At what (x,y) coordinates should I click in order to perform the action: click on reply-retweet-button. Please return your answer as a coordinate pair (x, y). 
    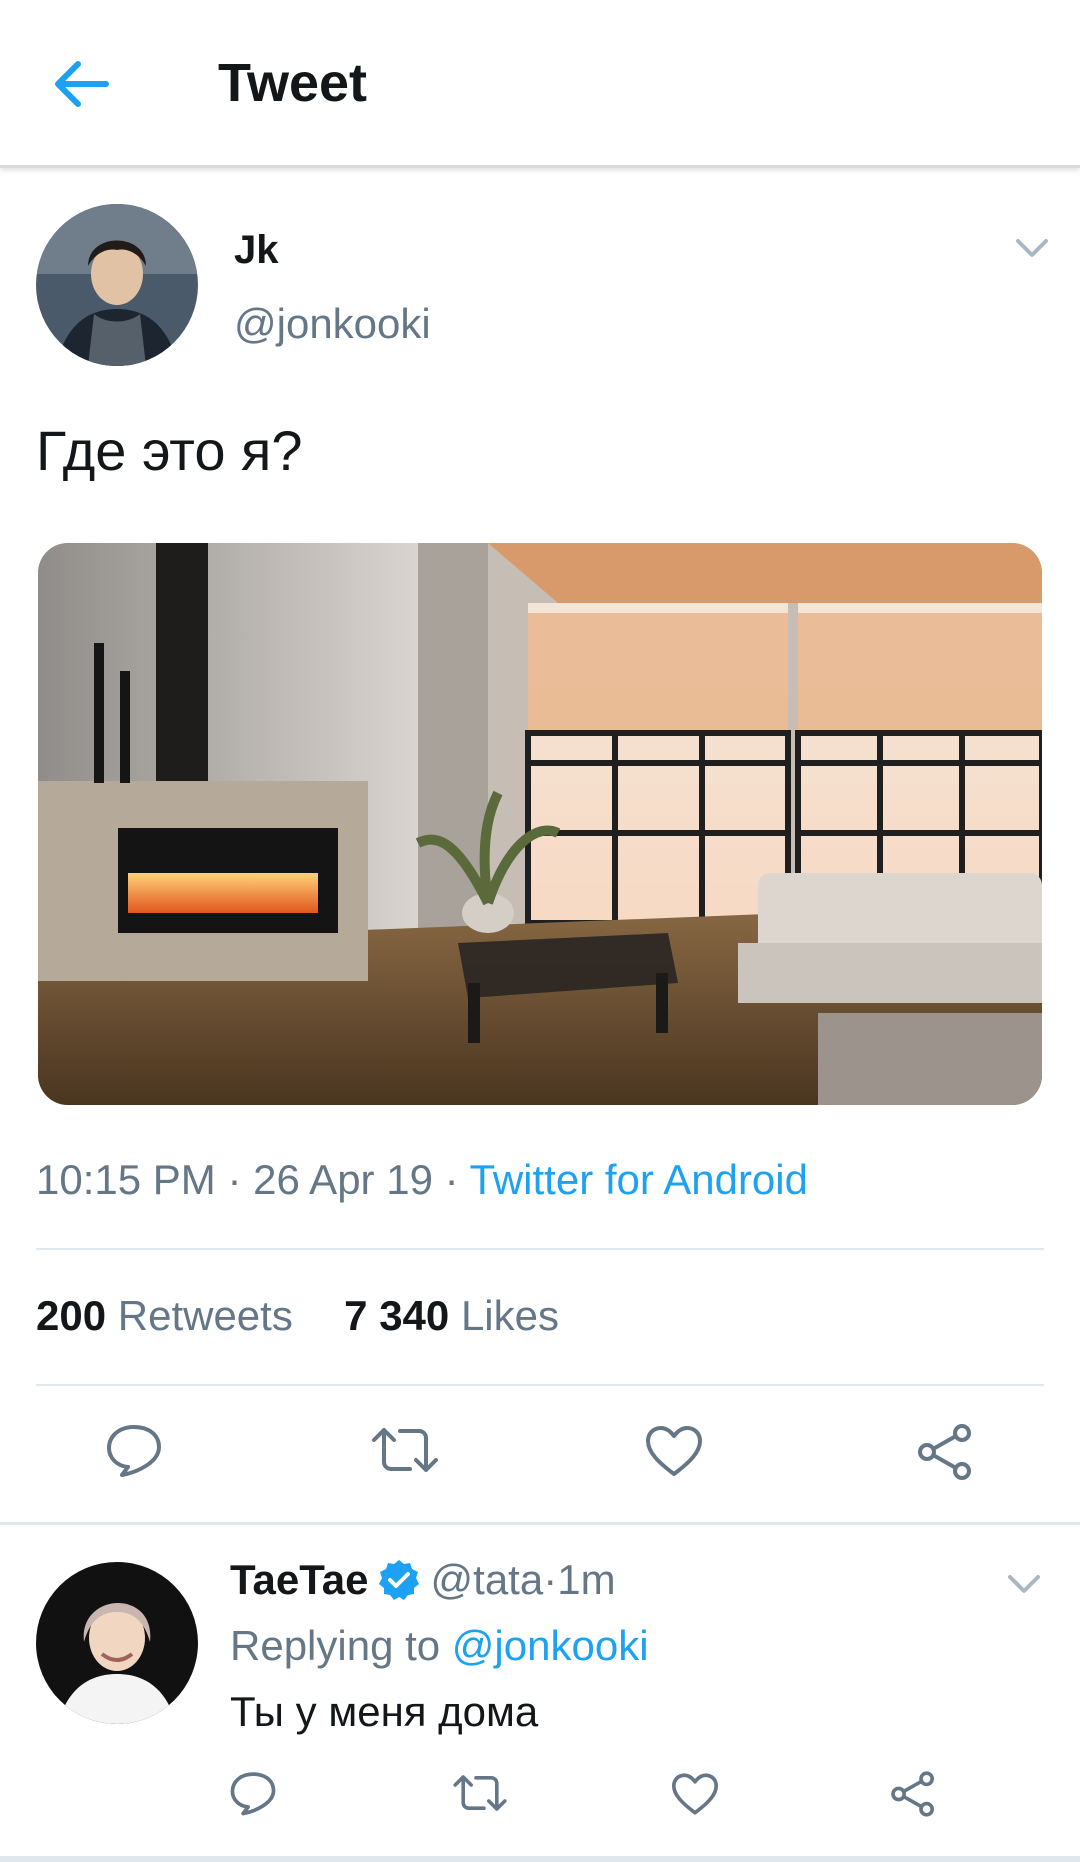
    Looking at the image, I should click on (480, 1795).